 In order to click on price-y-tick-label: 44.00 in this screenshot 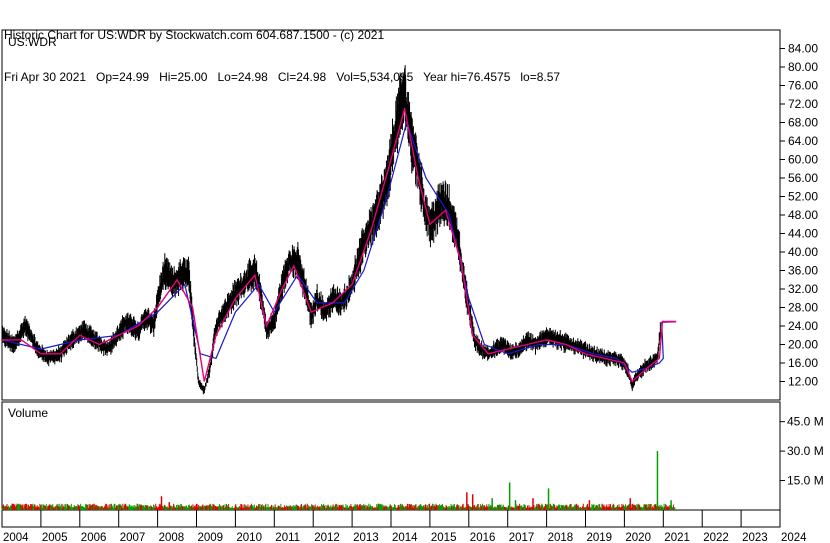, I will do `click(803, 234)`.